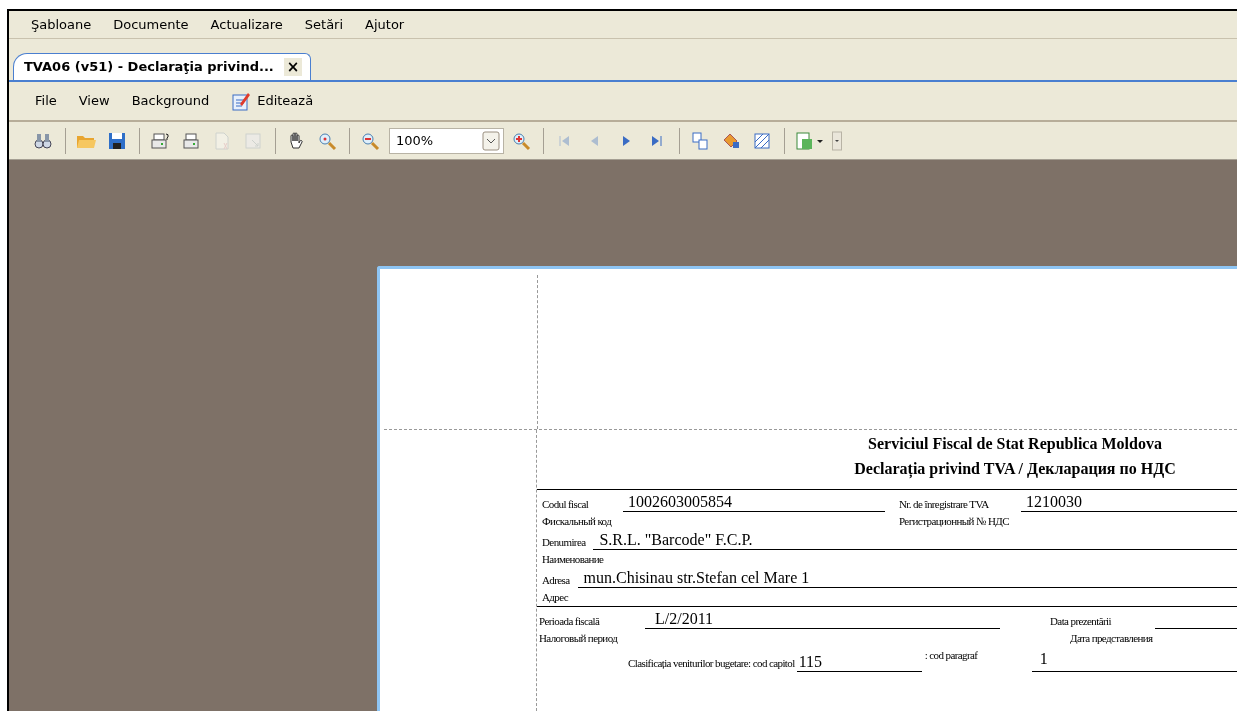 The width and height of the screenshot is (1237, 711). I want to click on export-icon, so click(810, 140).